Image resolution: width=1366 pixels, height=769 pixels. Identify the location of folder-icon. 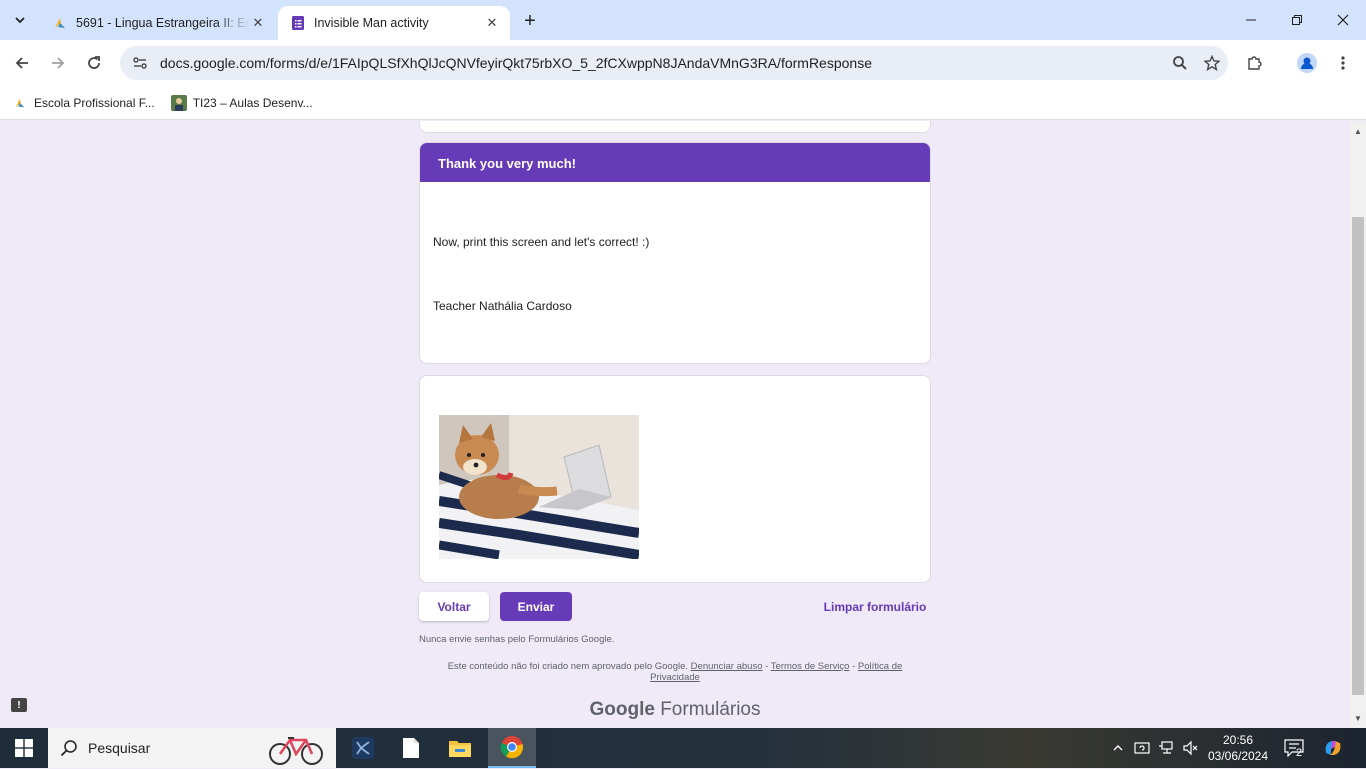
(460, 749).